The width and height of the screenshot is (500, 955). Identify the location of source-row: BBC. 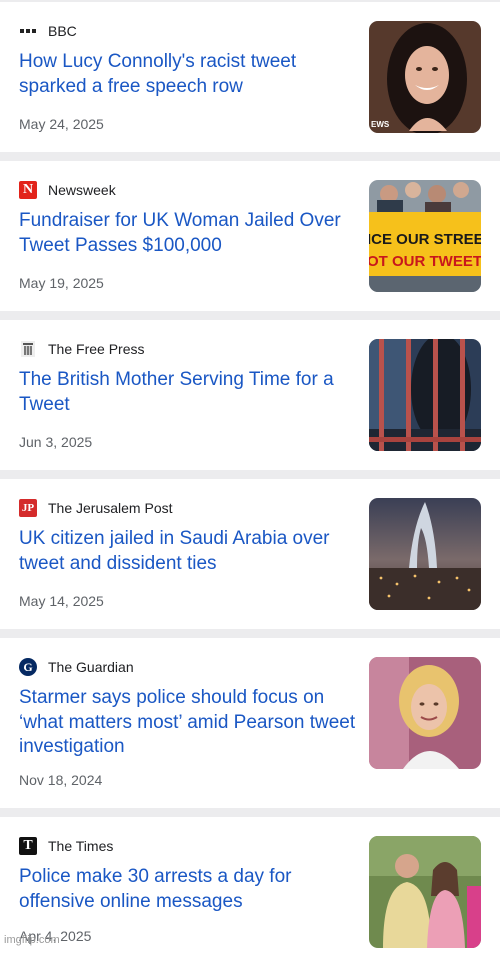
(48, 31).